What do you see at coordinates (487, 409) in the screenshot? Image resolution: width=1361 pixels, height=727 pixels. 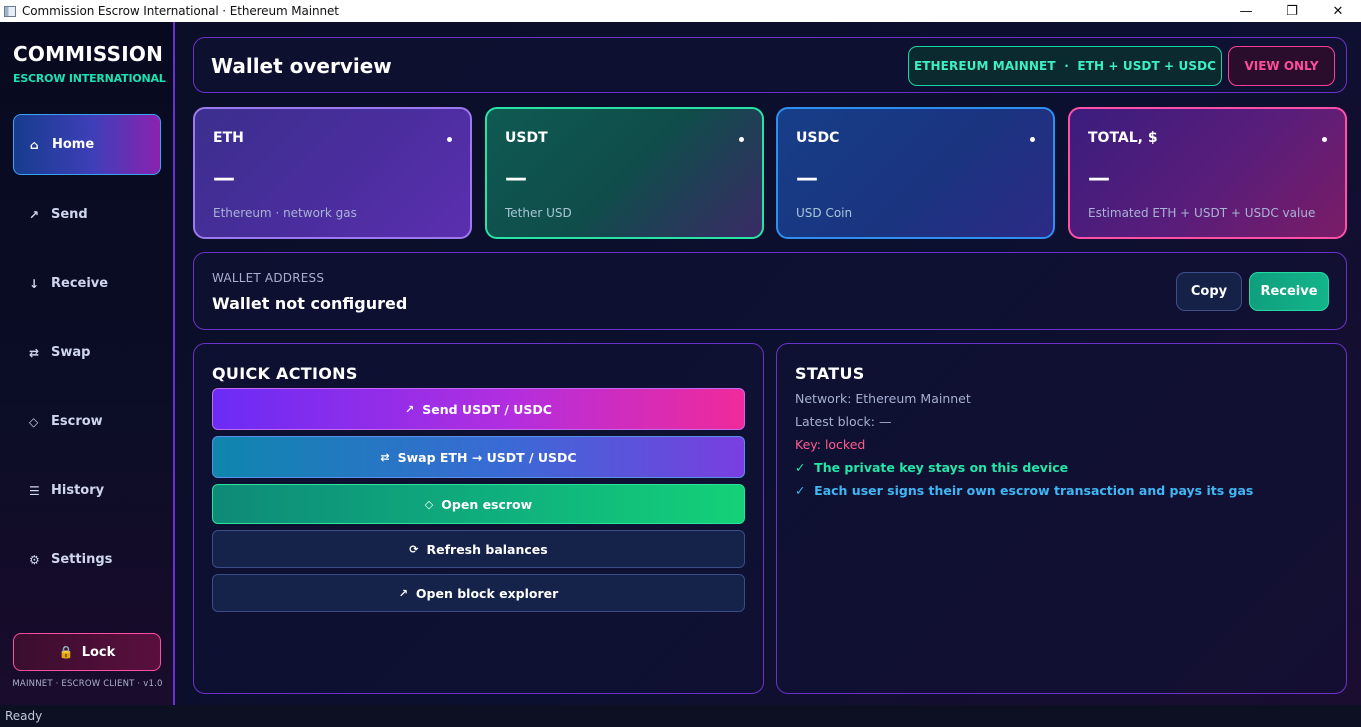 I see `button-label: Send USDT / USDC` at bounding box center [487, 409].